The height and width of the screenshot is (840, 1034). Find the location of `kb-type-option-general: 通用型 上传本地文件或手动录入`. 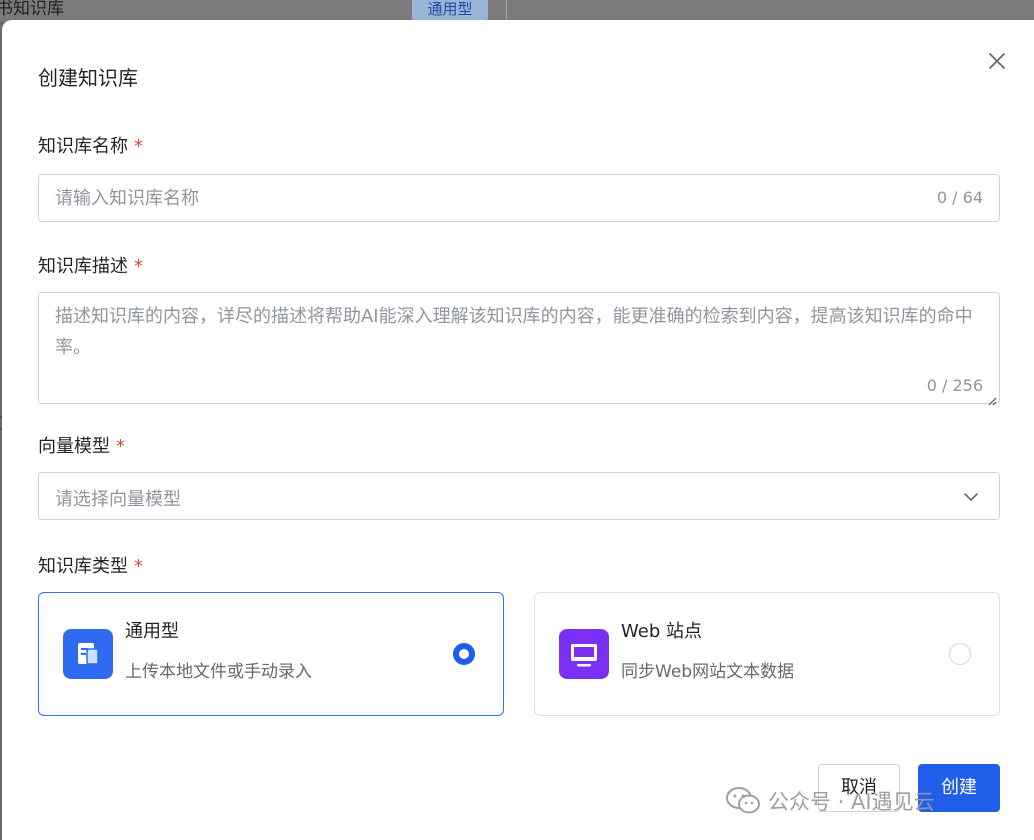

kb-type-option-general: 通用型 上传本地文件或手动录入 is located at coordinates (271, 654).